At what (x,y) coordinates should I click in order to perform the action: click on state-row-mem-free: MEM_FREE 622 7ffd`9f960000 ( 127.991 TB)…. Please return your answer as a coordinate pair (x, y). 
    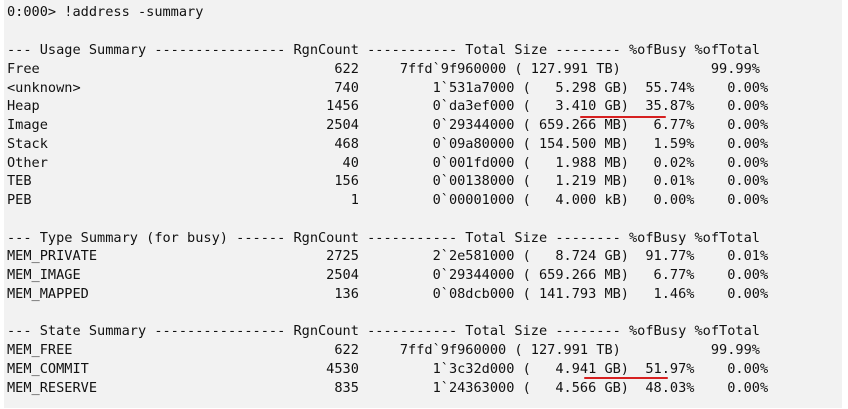
    Looking at the image, I should click on (383, 350).